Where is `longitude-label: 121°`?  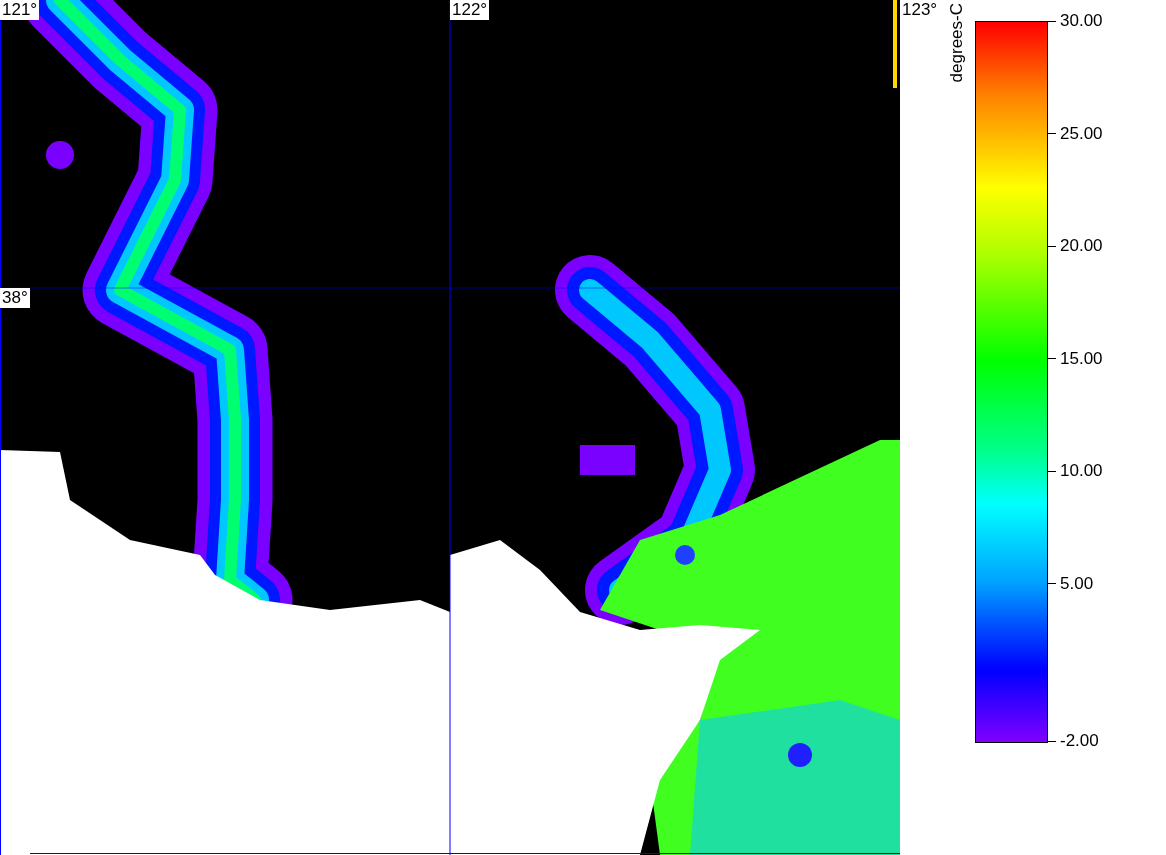 longitude-label: 121° is located at coordinates (20, 10).